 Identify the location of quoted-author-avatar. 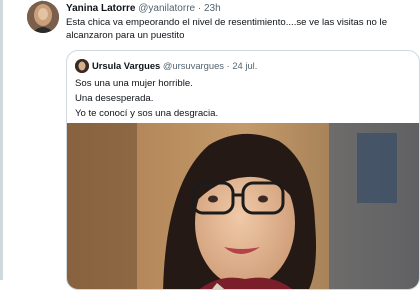
(82, 66).